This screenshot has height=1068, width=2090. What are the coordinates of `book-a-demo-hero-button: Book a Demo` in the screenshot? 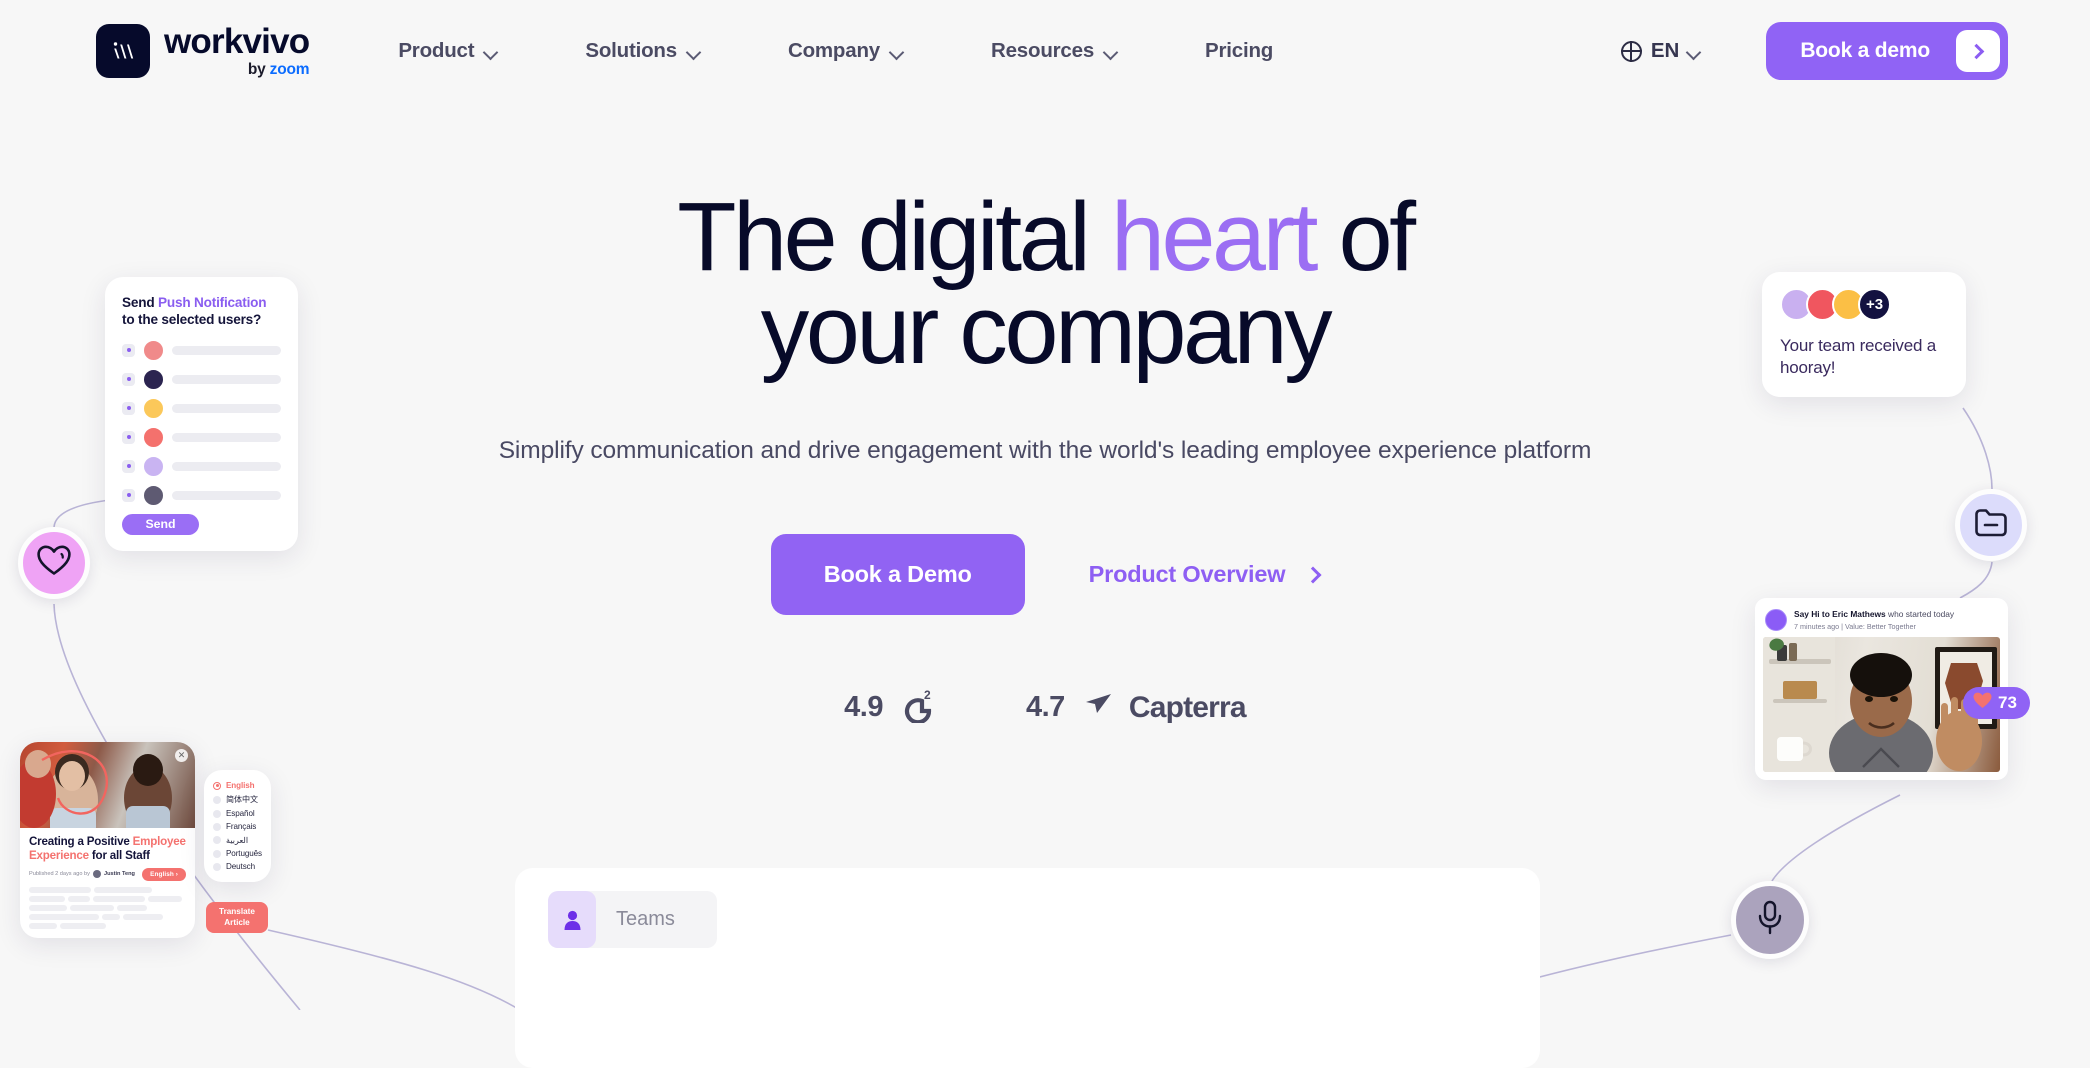 It's located at (897, 575).